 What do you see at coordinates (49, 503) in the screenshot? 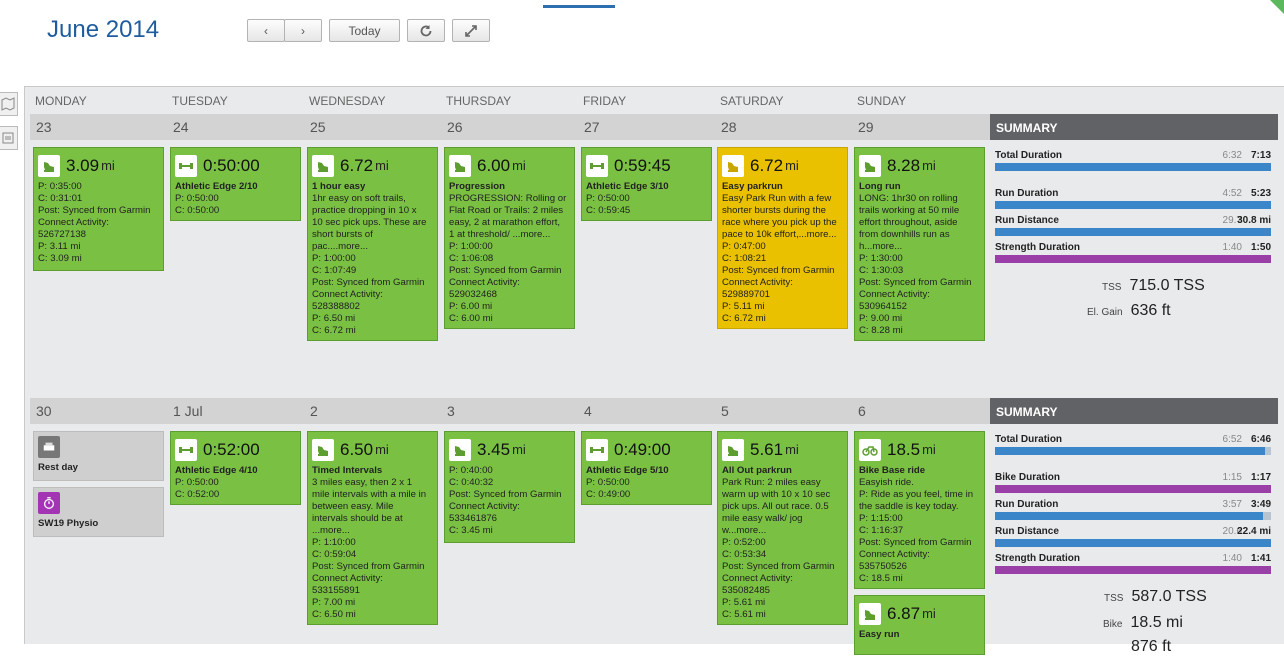
I see `stopwatch-icon` at bounding box center [49, 503].